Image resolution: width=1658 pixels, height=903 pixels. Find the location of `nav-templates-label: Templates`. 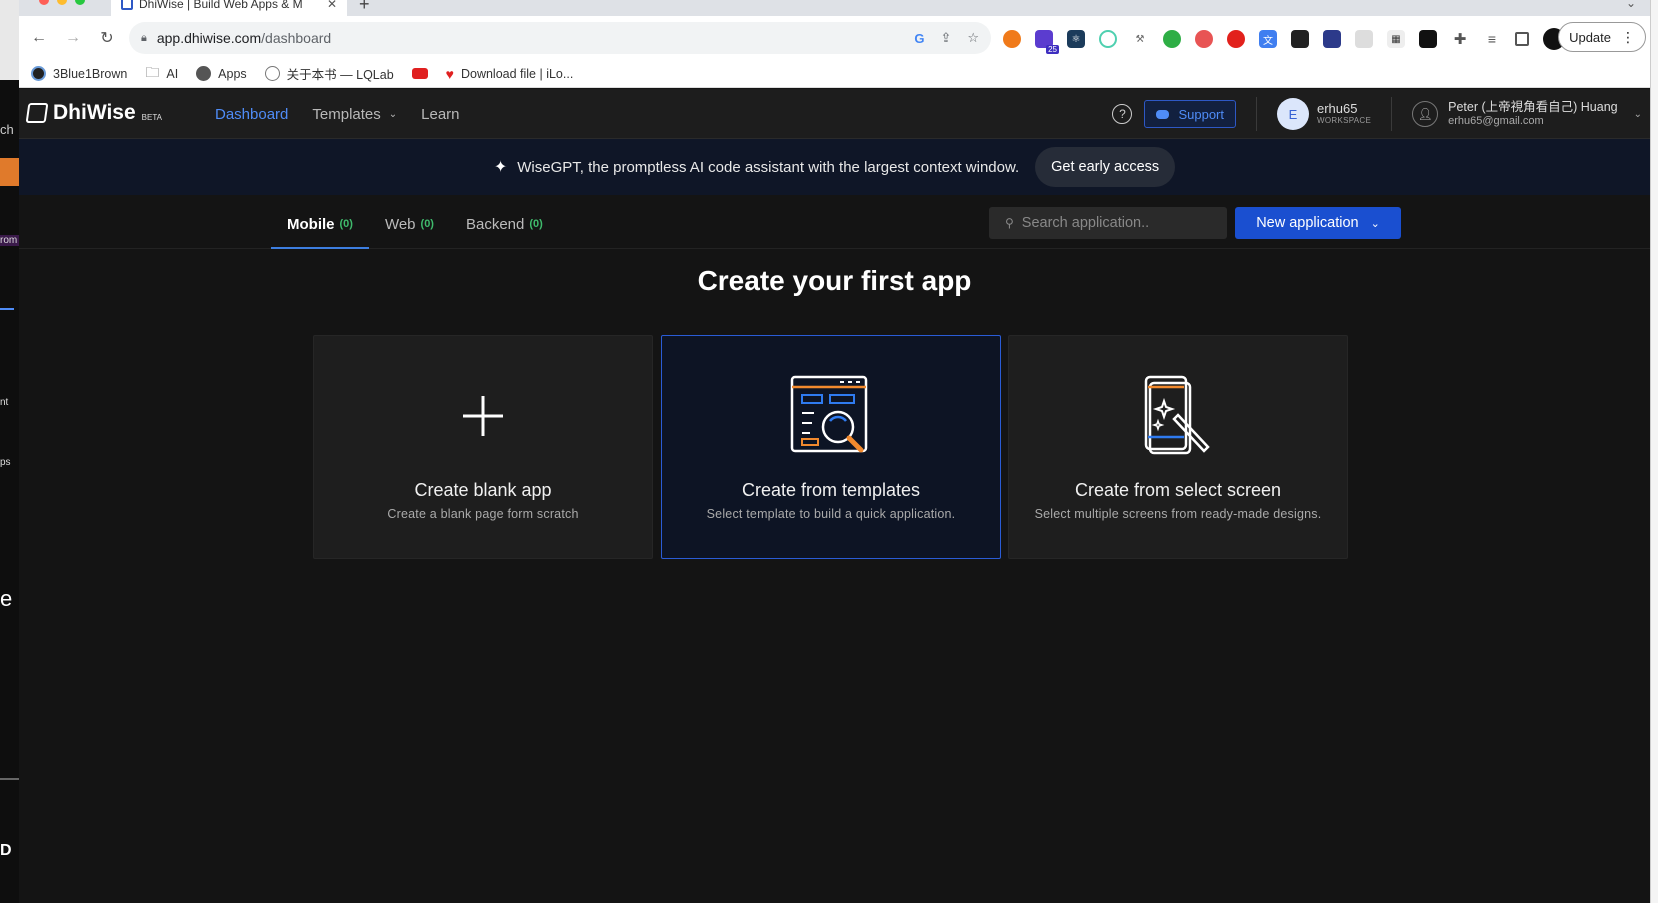

nav-templates-label: Templates is located at coordinates (346, 114).